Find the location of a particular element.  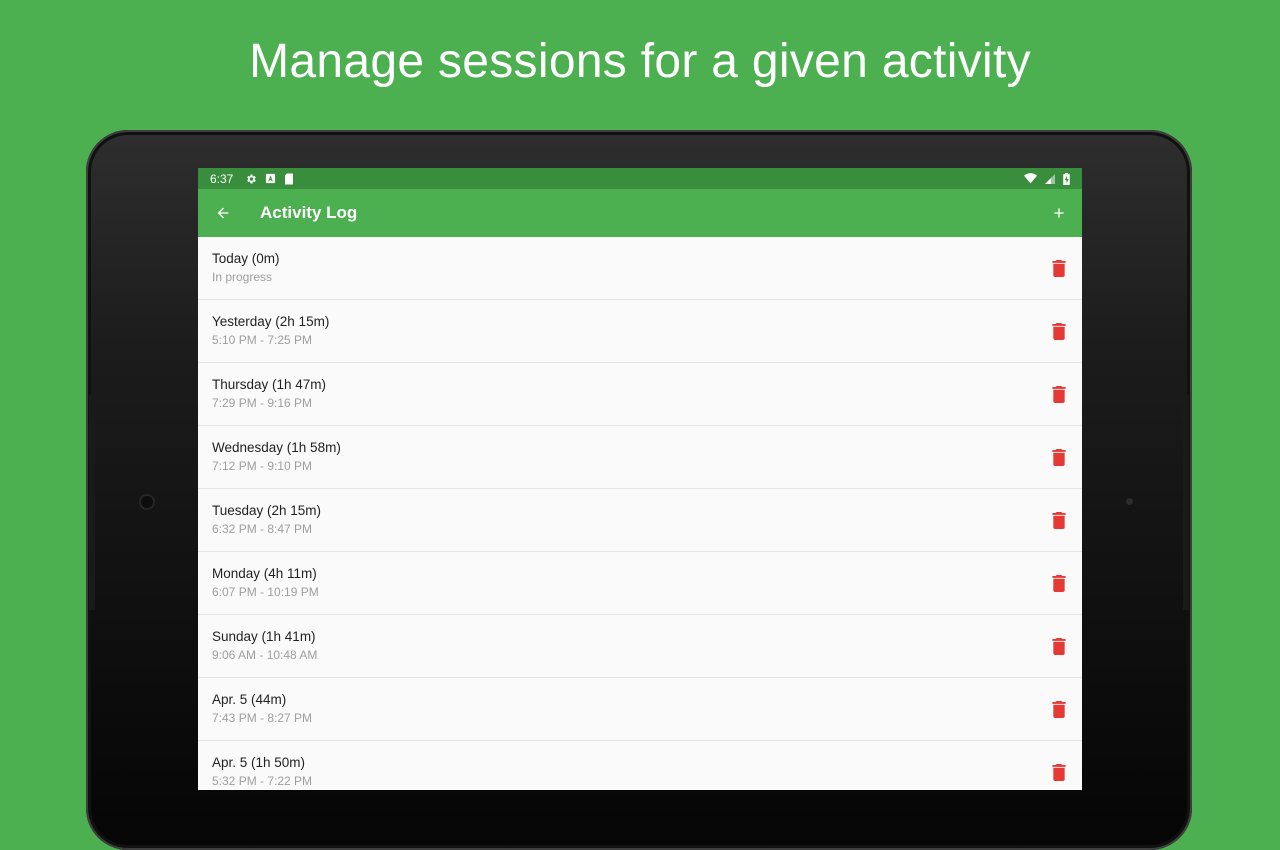

app-bar: Activity Log is located at coordinates (640, 213).